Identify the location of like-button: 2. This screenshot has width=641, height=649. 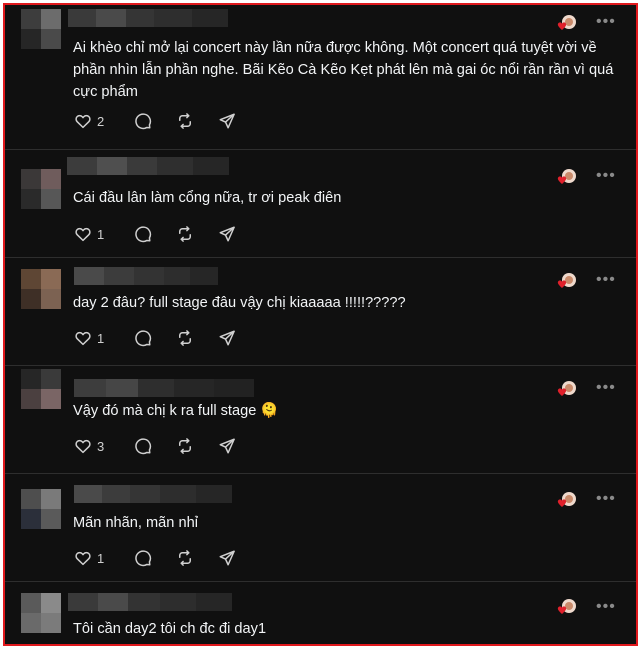
(104, 121).